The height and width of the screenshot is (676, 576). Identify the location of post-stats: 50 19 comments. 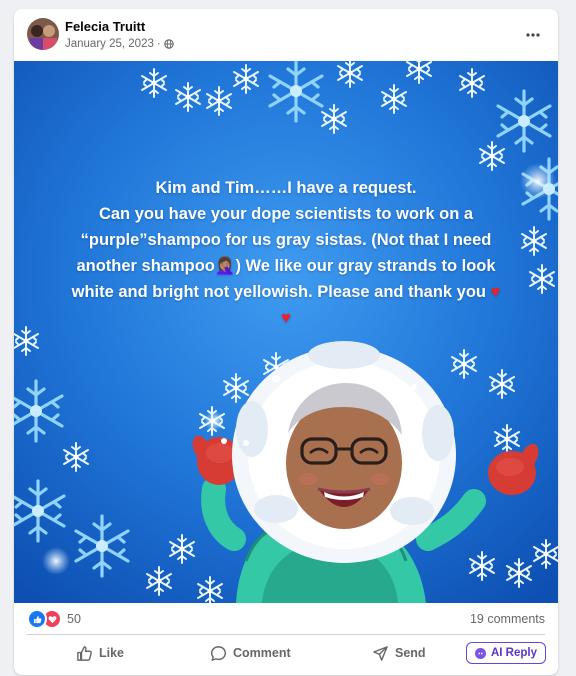
(286, 618).